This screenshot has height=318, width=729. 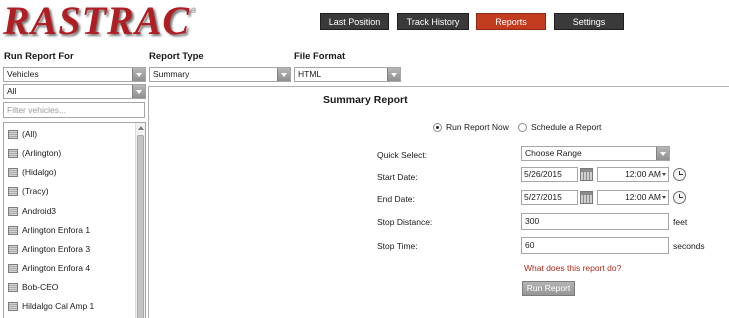 I want to click on start-time-input: 12:00 AM, so click(x=633, y=174).